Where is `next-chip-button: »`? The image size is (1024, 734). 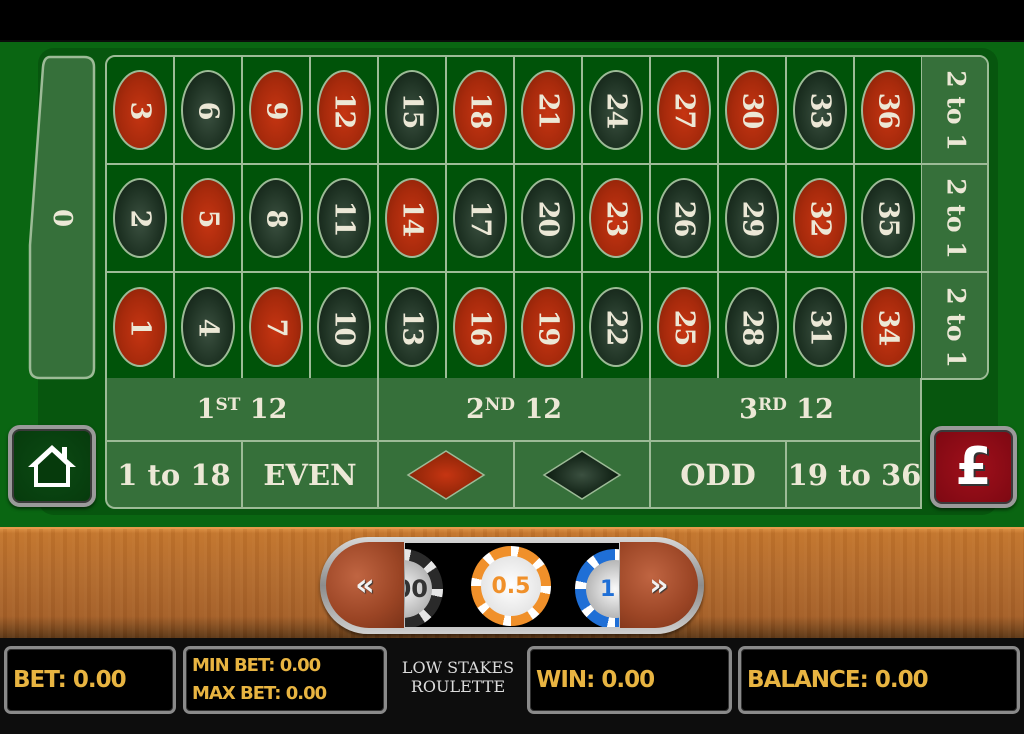 next-chip-button: » is located at coordinates (659, 585).